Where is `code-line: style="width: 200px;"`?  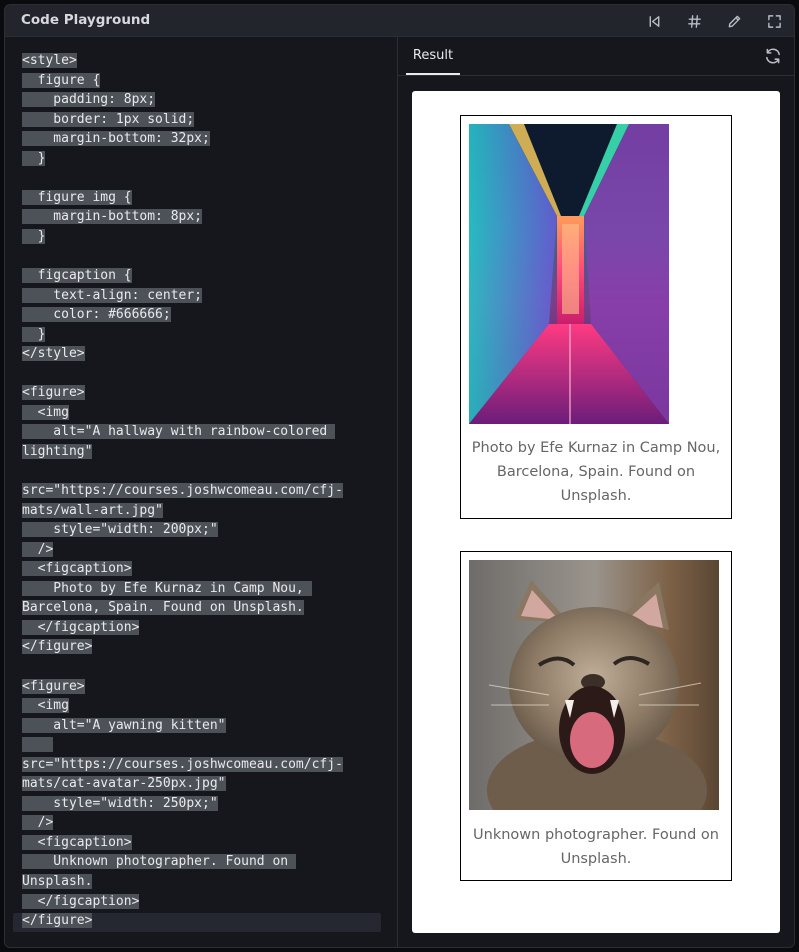
code-line: style="width: 200px;" is located at coordinates (120, 530).